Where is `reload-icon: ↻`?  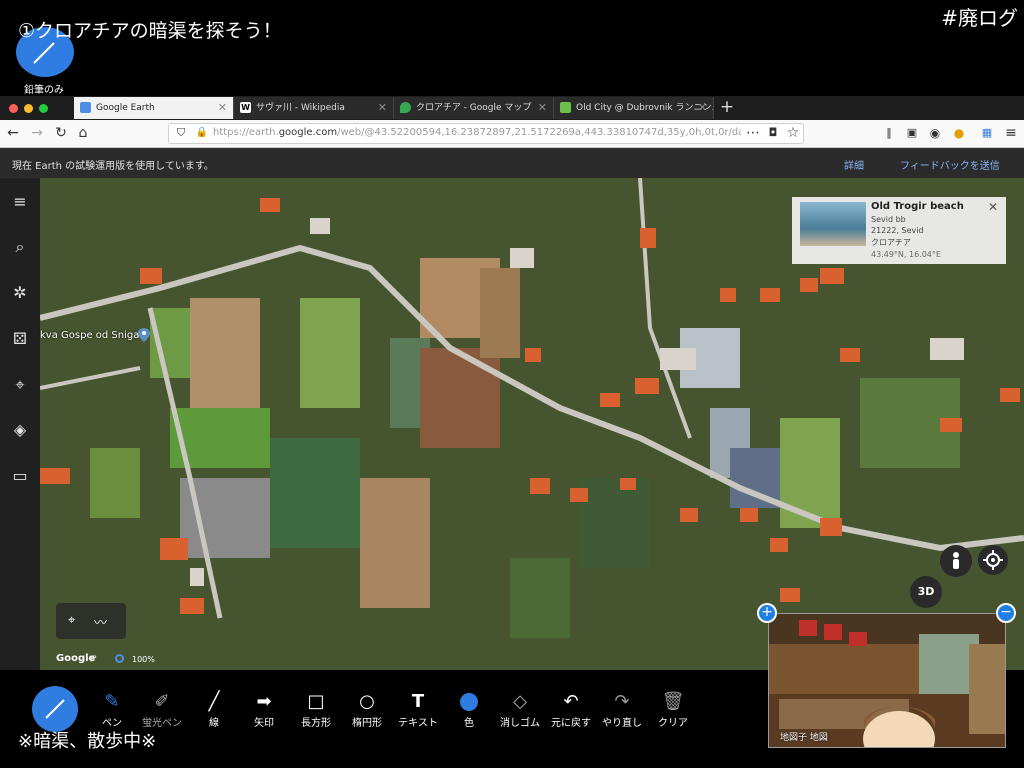
reload-icon: ↻ is located at coordinates (61, 133).